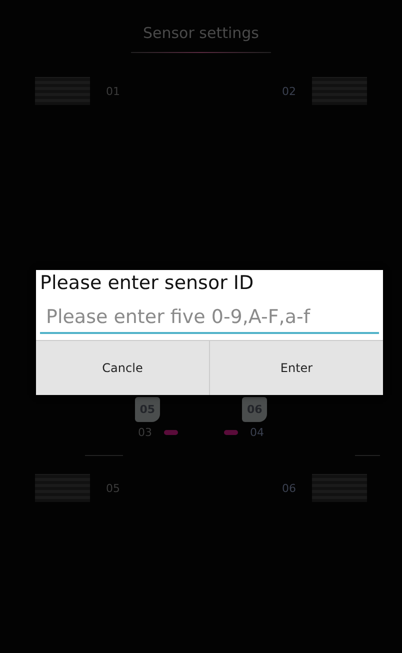 This screenshot has width=402, height=653. What do you see at coordinates (257, 432) in the screenshot?
I see `tire-label: 04` at bounding box center [257, 432].